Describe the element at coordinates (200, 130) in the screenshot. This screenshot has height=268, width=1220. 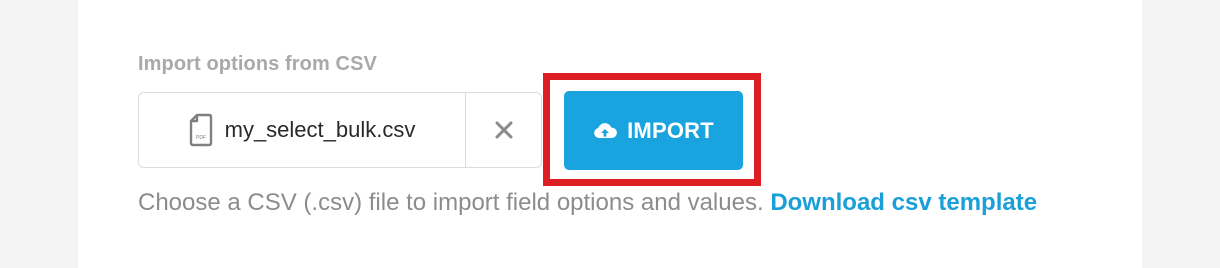
I see `file-icon: PDF` at that location.